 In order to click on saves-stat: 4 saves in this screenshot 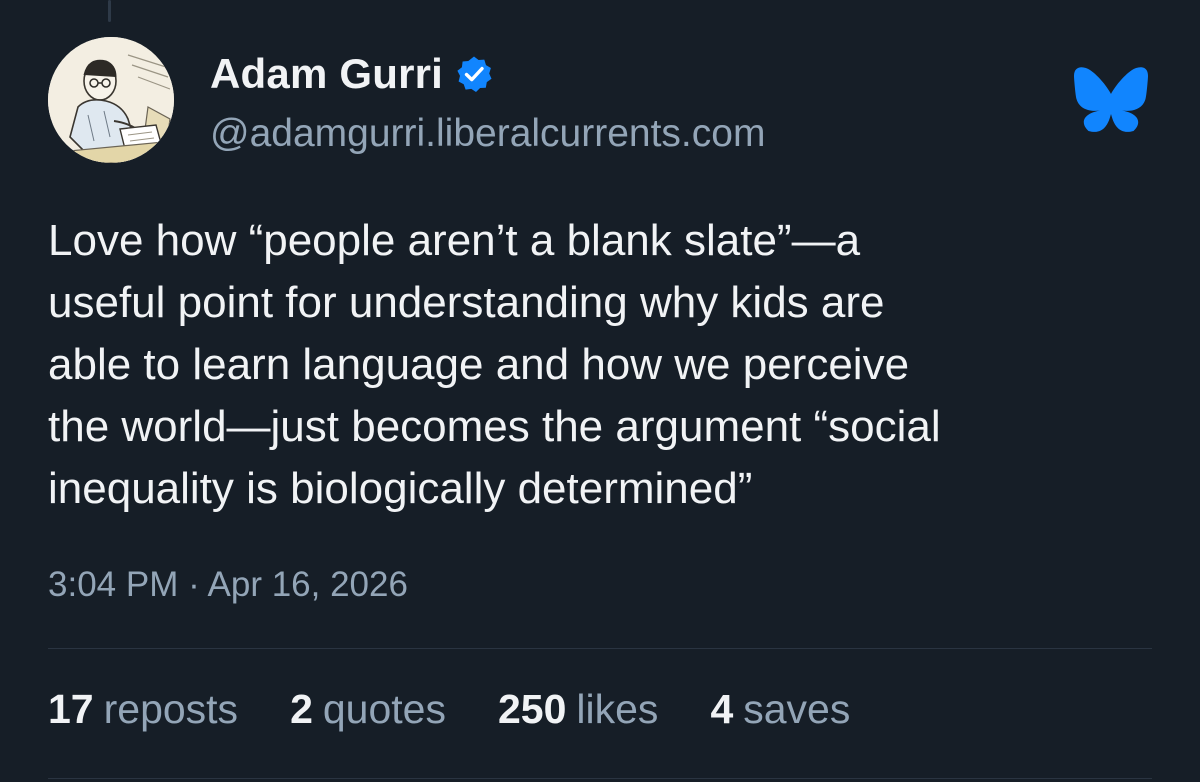, I will do `click(780, 709)`.